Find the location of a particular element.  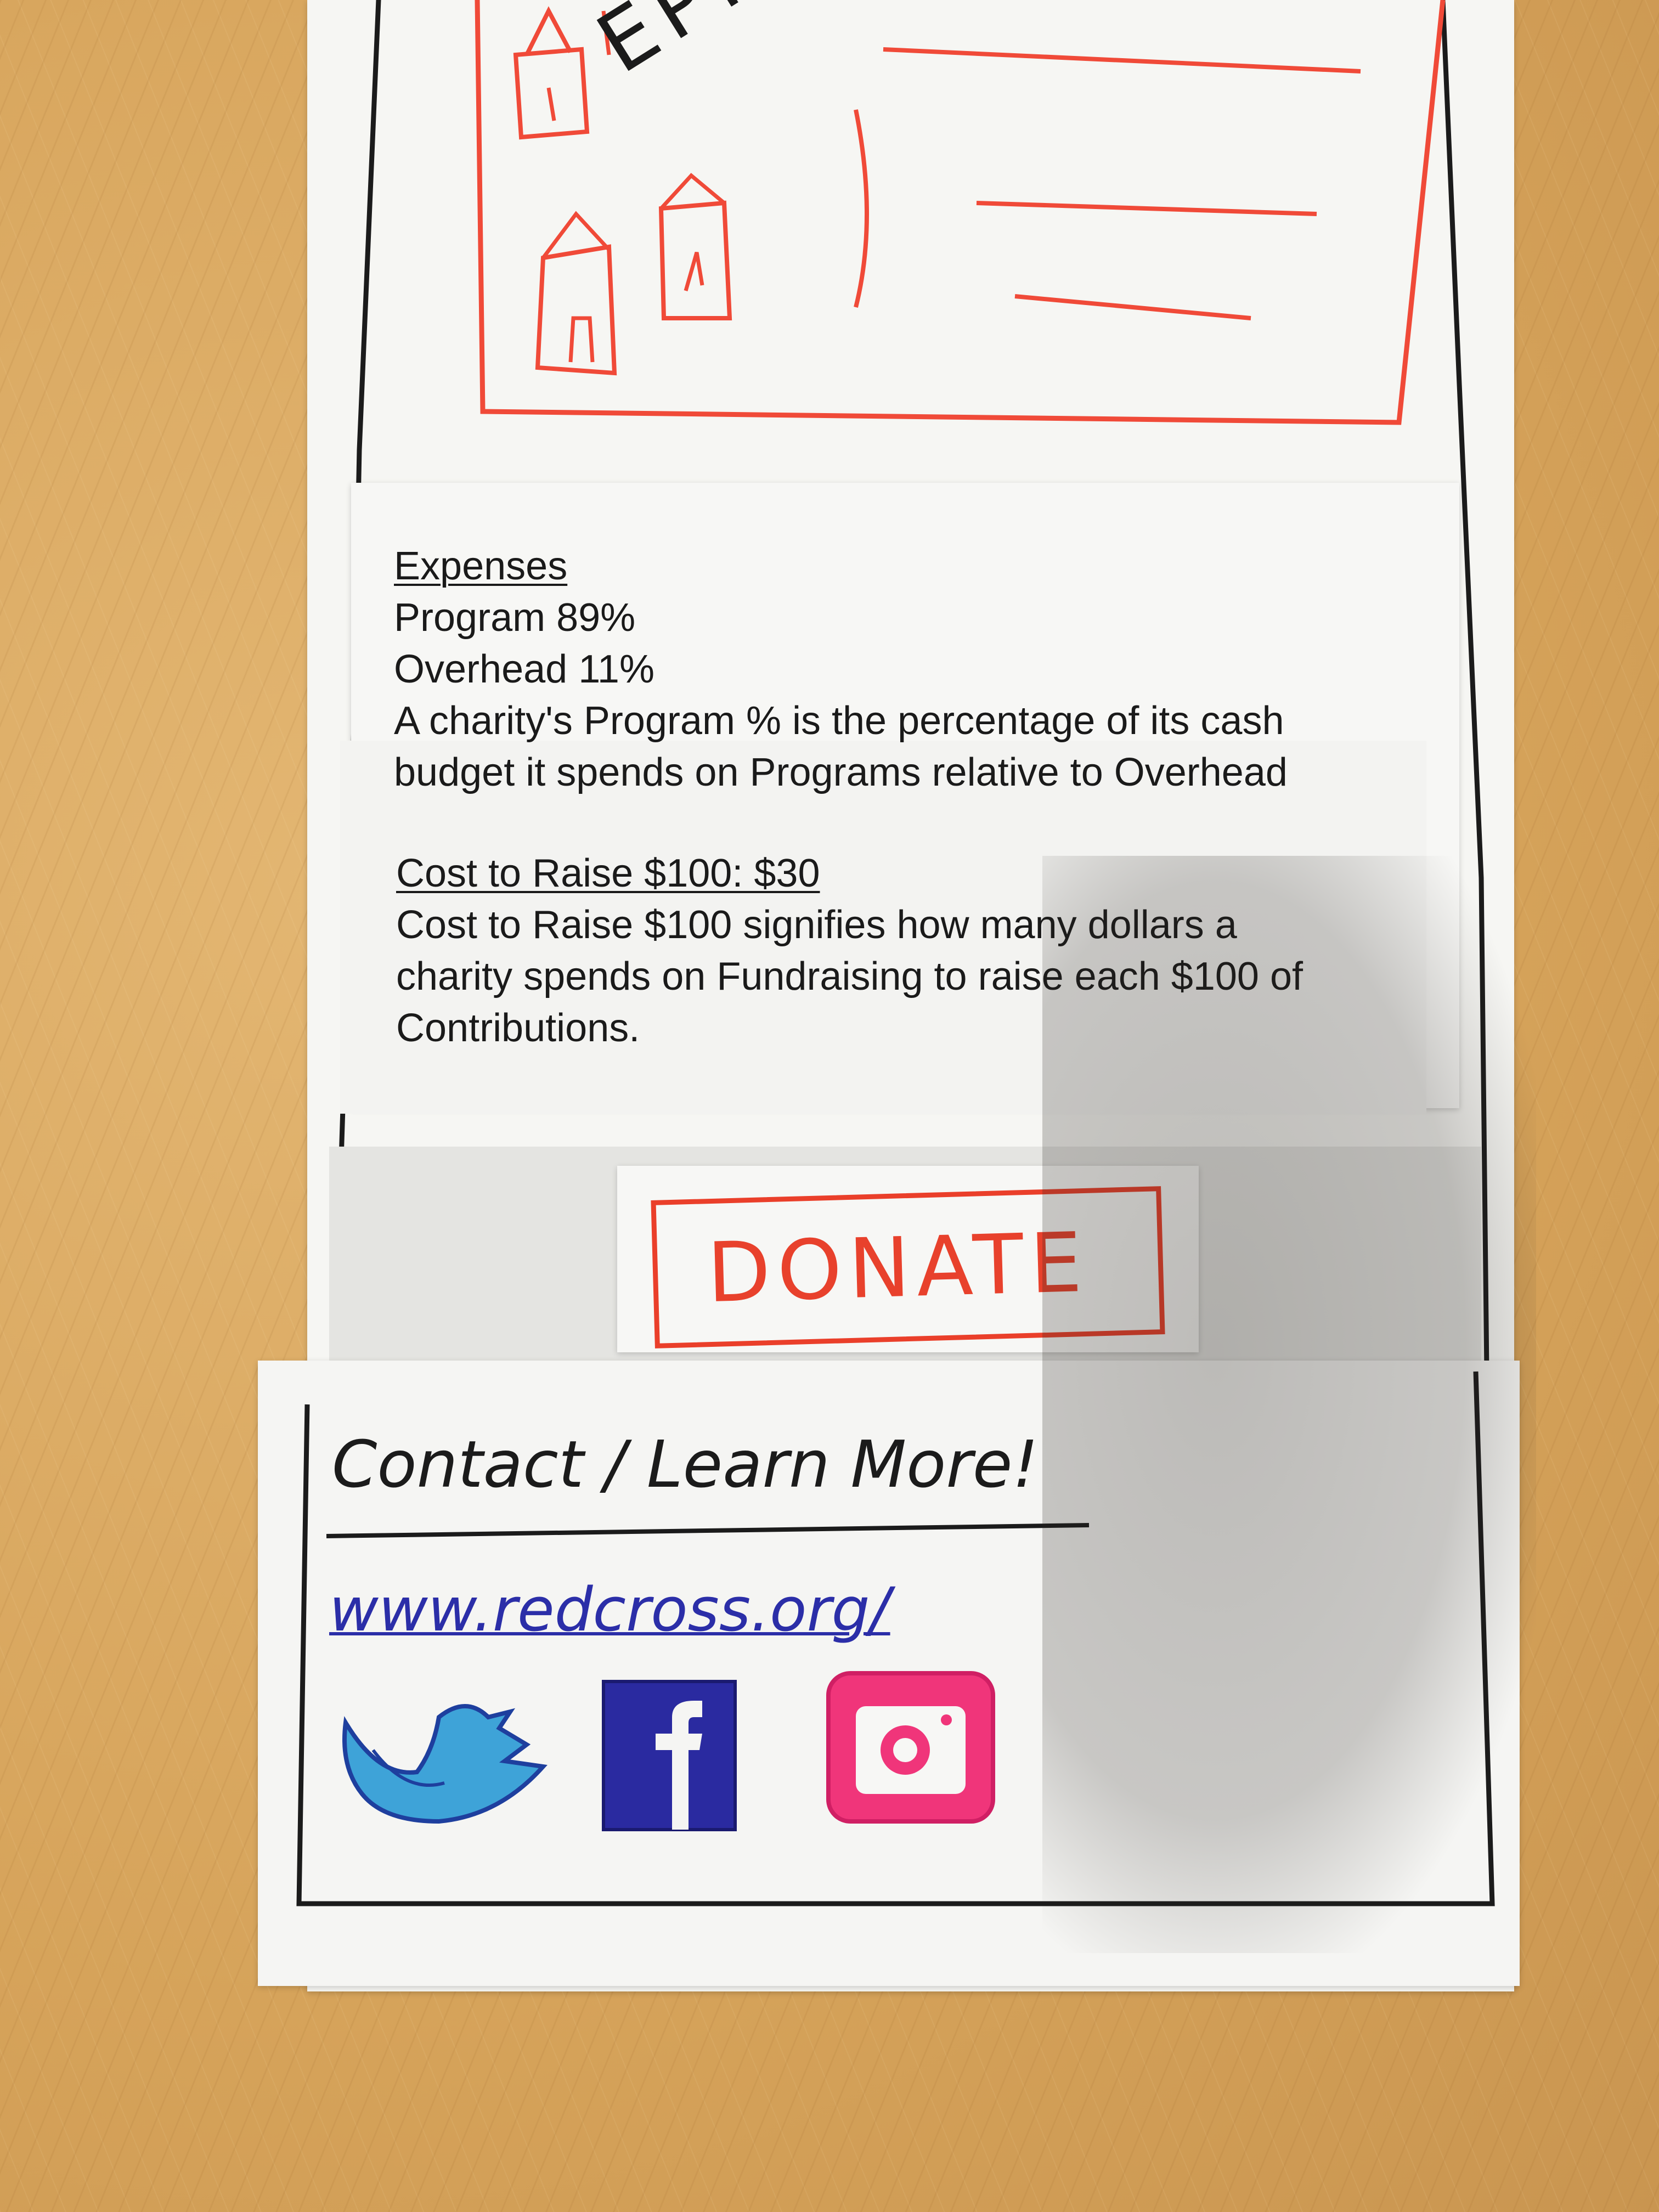

twitter-icon is located at coordinates (444, 1755).